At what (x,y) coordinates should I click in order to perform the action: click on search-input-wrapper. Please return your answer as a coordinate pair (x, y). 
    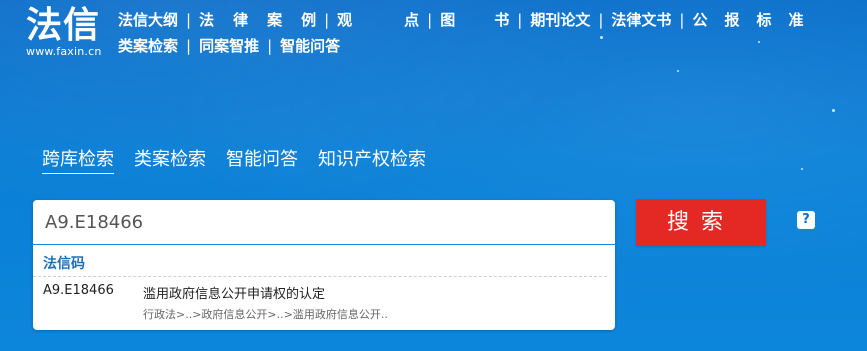
    Looking at the image, I should click on (324, 222).